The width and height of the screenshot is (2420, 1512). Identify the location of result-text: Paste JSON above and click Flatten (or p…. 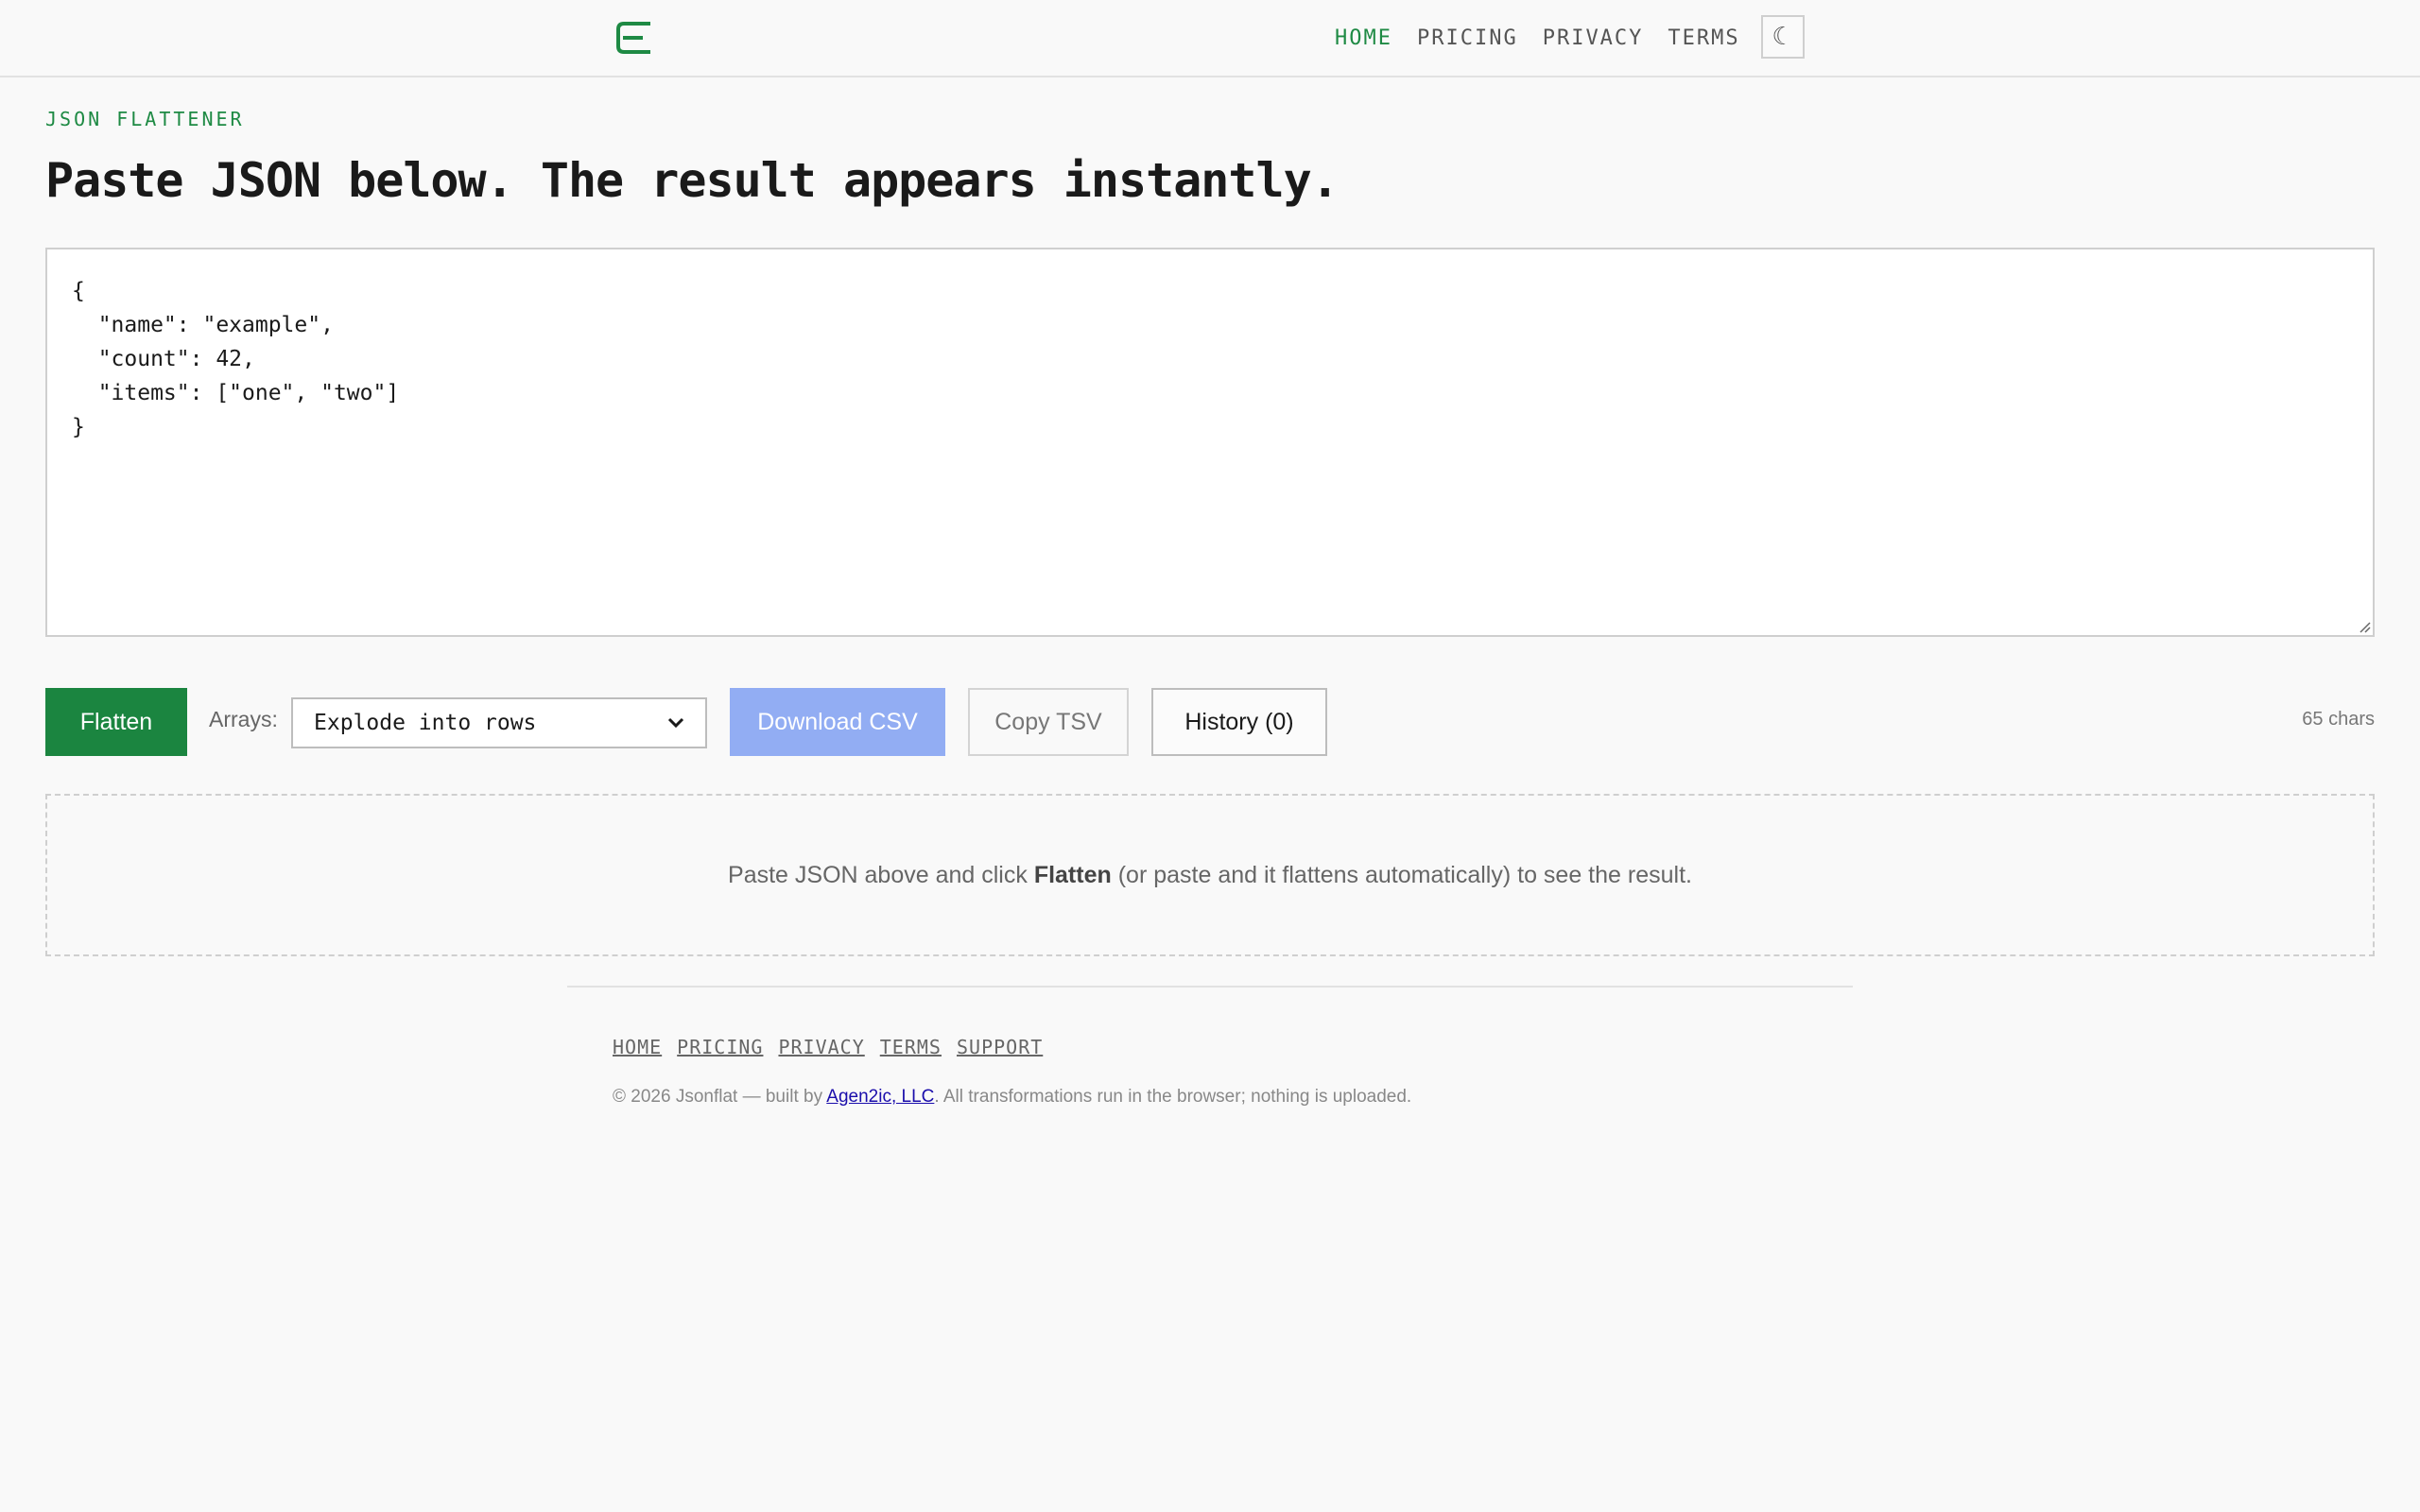
(1210, 875).